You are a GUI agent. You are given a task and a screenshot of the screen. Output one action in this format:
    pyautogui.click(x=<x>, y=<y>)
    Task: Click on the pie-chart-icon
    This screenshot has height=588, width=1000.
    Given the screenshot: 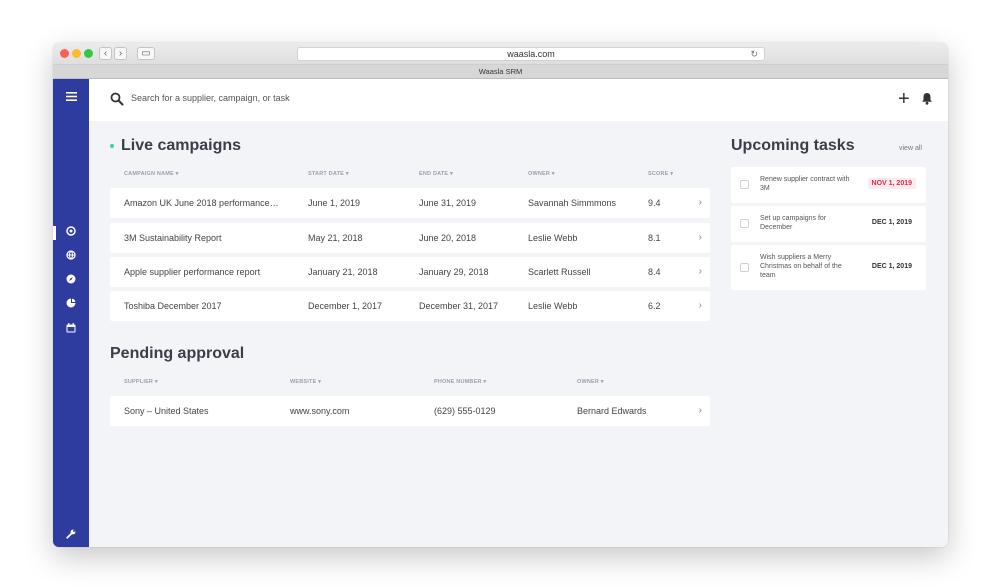 What is the action you would take?
    pyautogui.click(x=71, y=305)
    